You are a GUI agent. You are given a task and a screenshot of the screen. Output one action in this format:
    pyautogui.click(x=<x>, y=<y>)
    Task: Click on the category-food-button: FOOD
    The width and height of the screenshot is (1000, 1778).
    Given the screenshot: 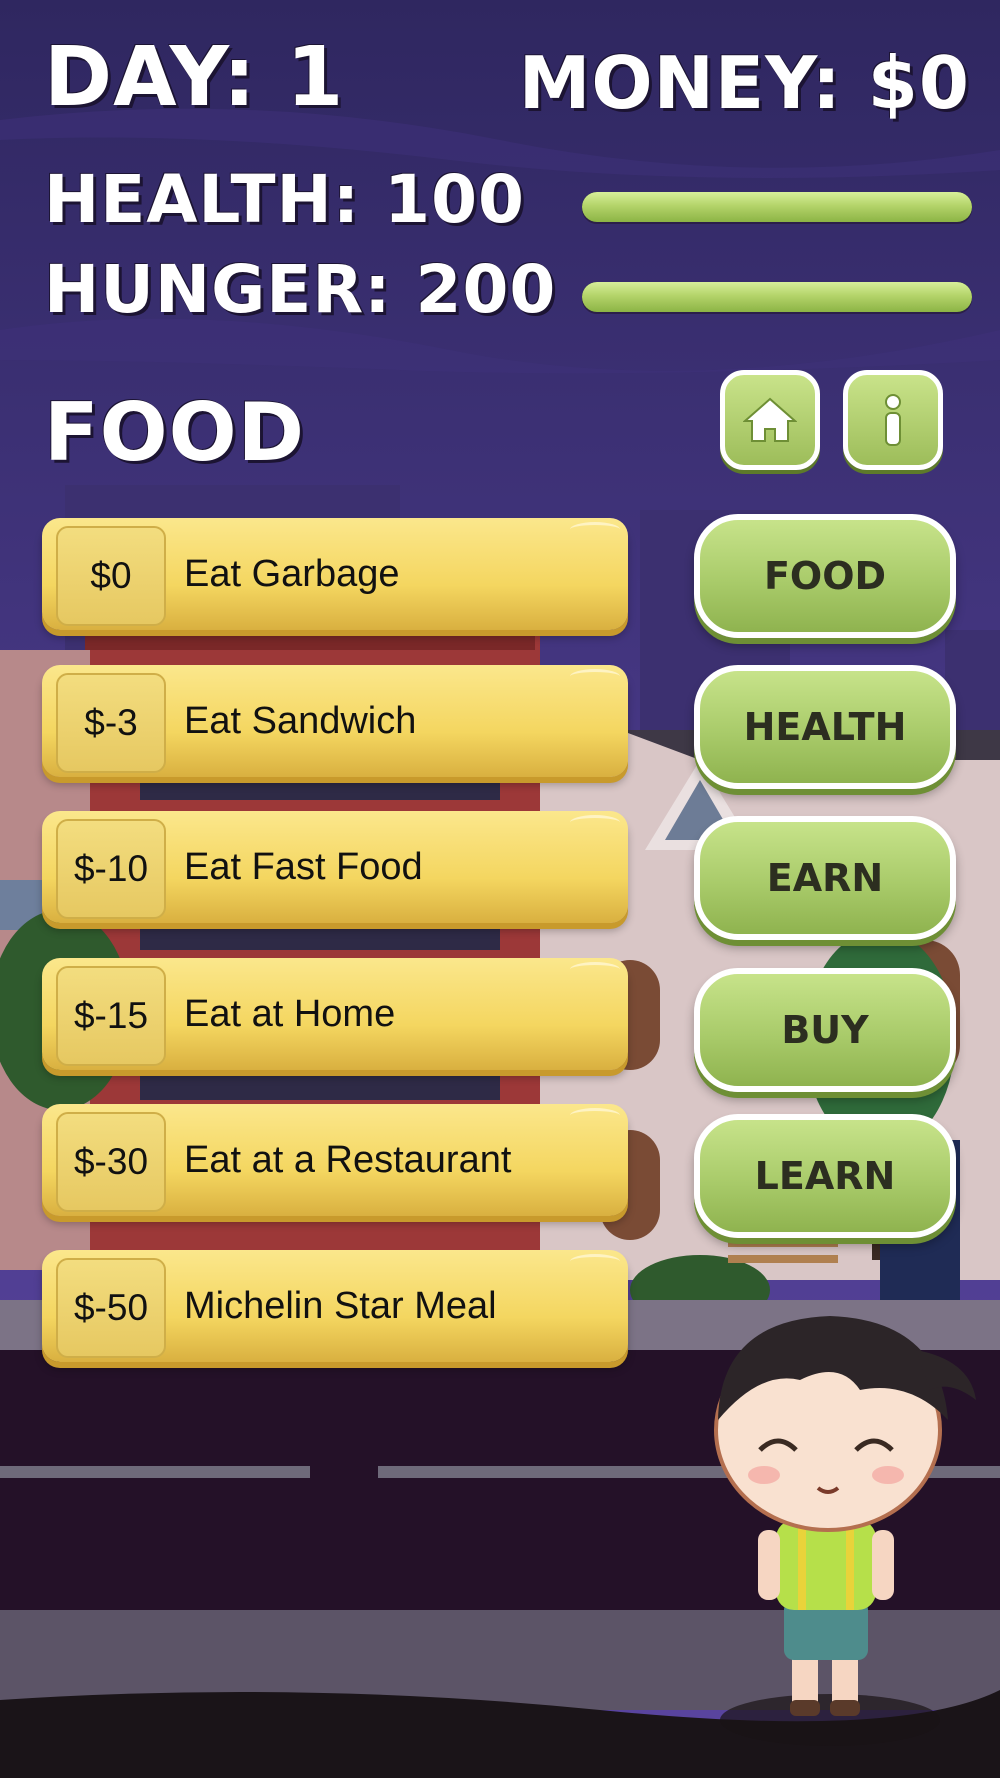 What is the action you would take?
    pyautogui.click(x=825, y=576)
    